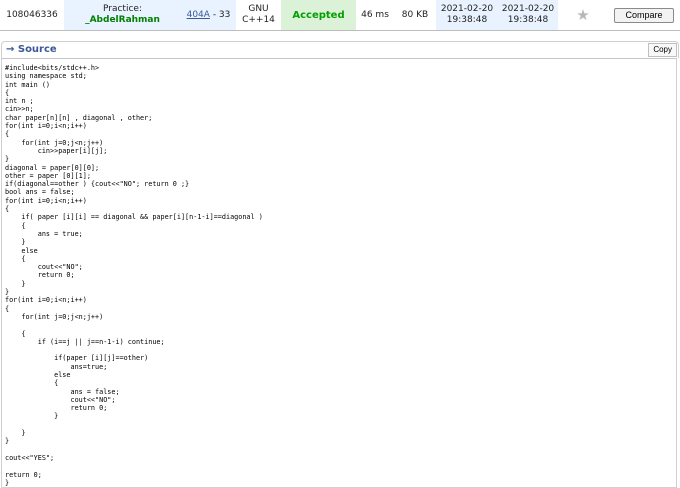  What do you see at coordinates (52, 68) in the screenshot?
I see `code-line: #include<bits/stdc++.h>` at bounding box center [52, 68].